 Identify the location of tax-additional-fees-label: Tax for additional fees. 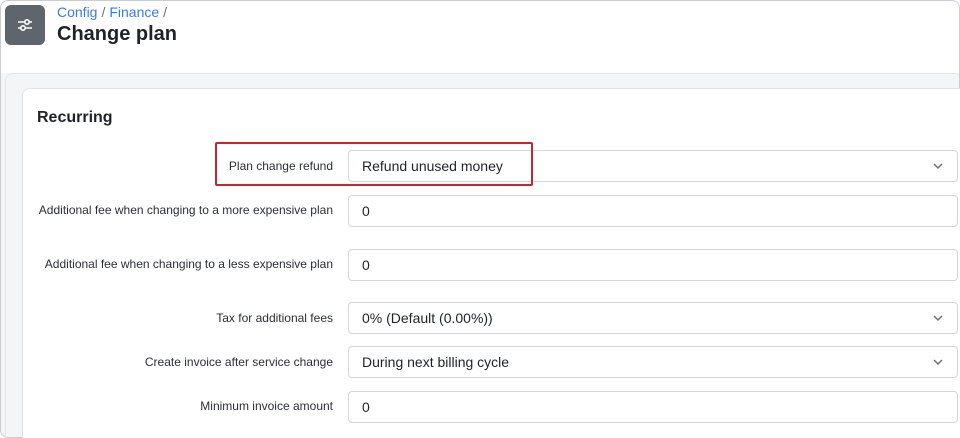
(274, 318).